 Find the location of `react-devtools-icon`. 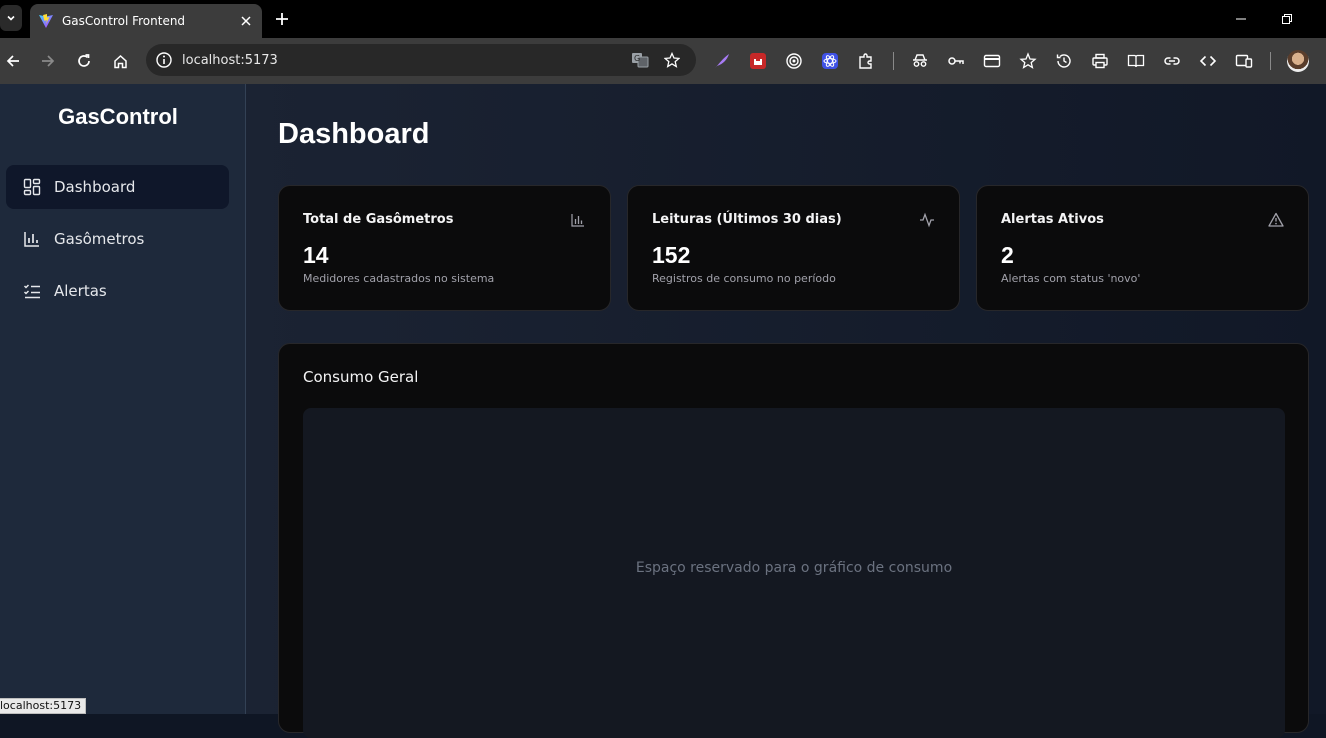

react-devtools-icon is located at coordinates (830, 61).